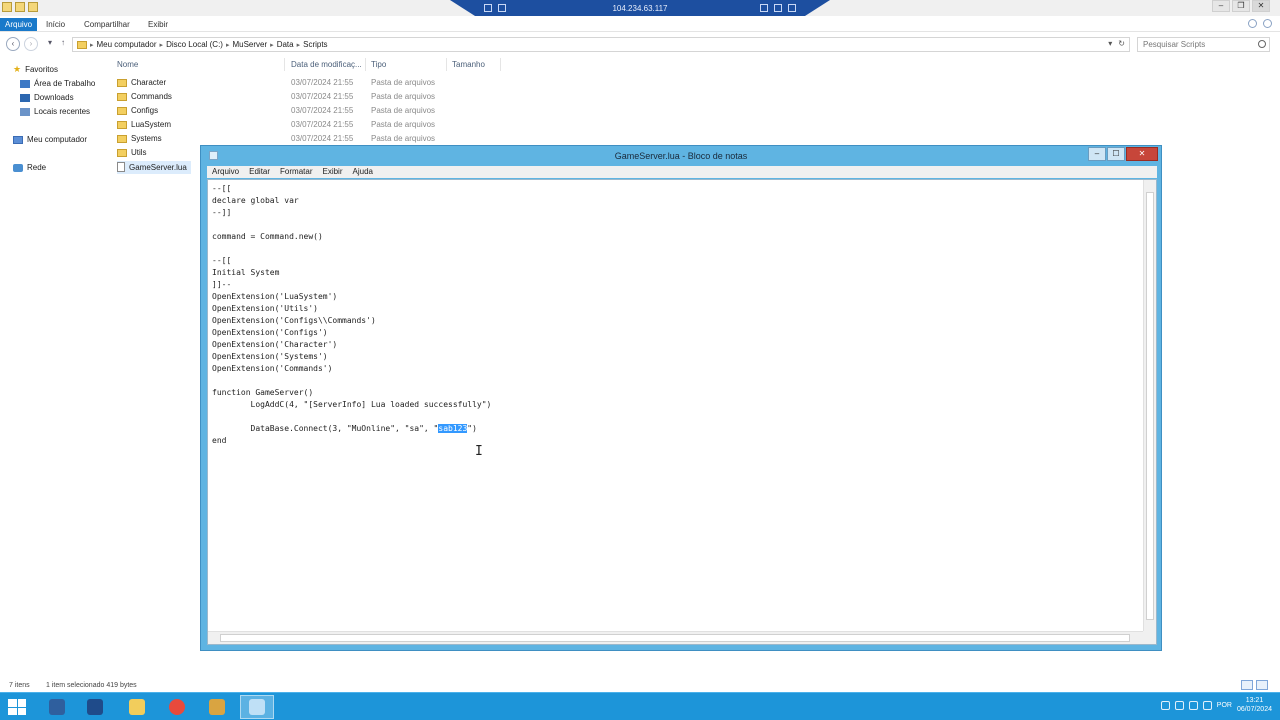 Image resolution: width=1280 pixels, height=720 pixels. I want to click on nav-desktop: Área de Trabalho, so click(57, 83).